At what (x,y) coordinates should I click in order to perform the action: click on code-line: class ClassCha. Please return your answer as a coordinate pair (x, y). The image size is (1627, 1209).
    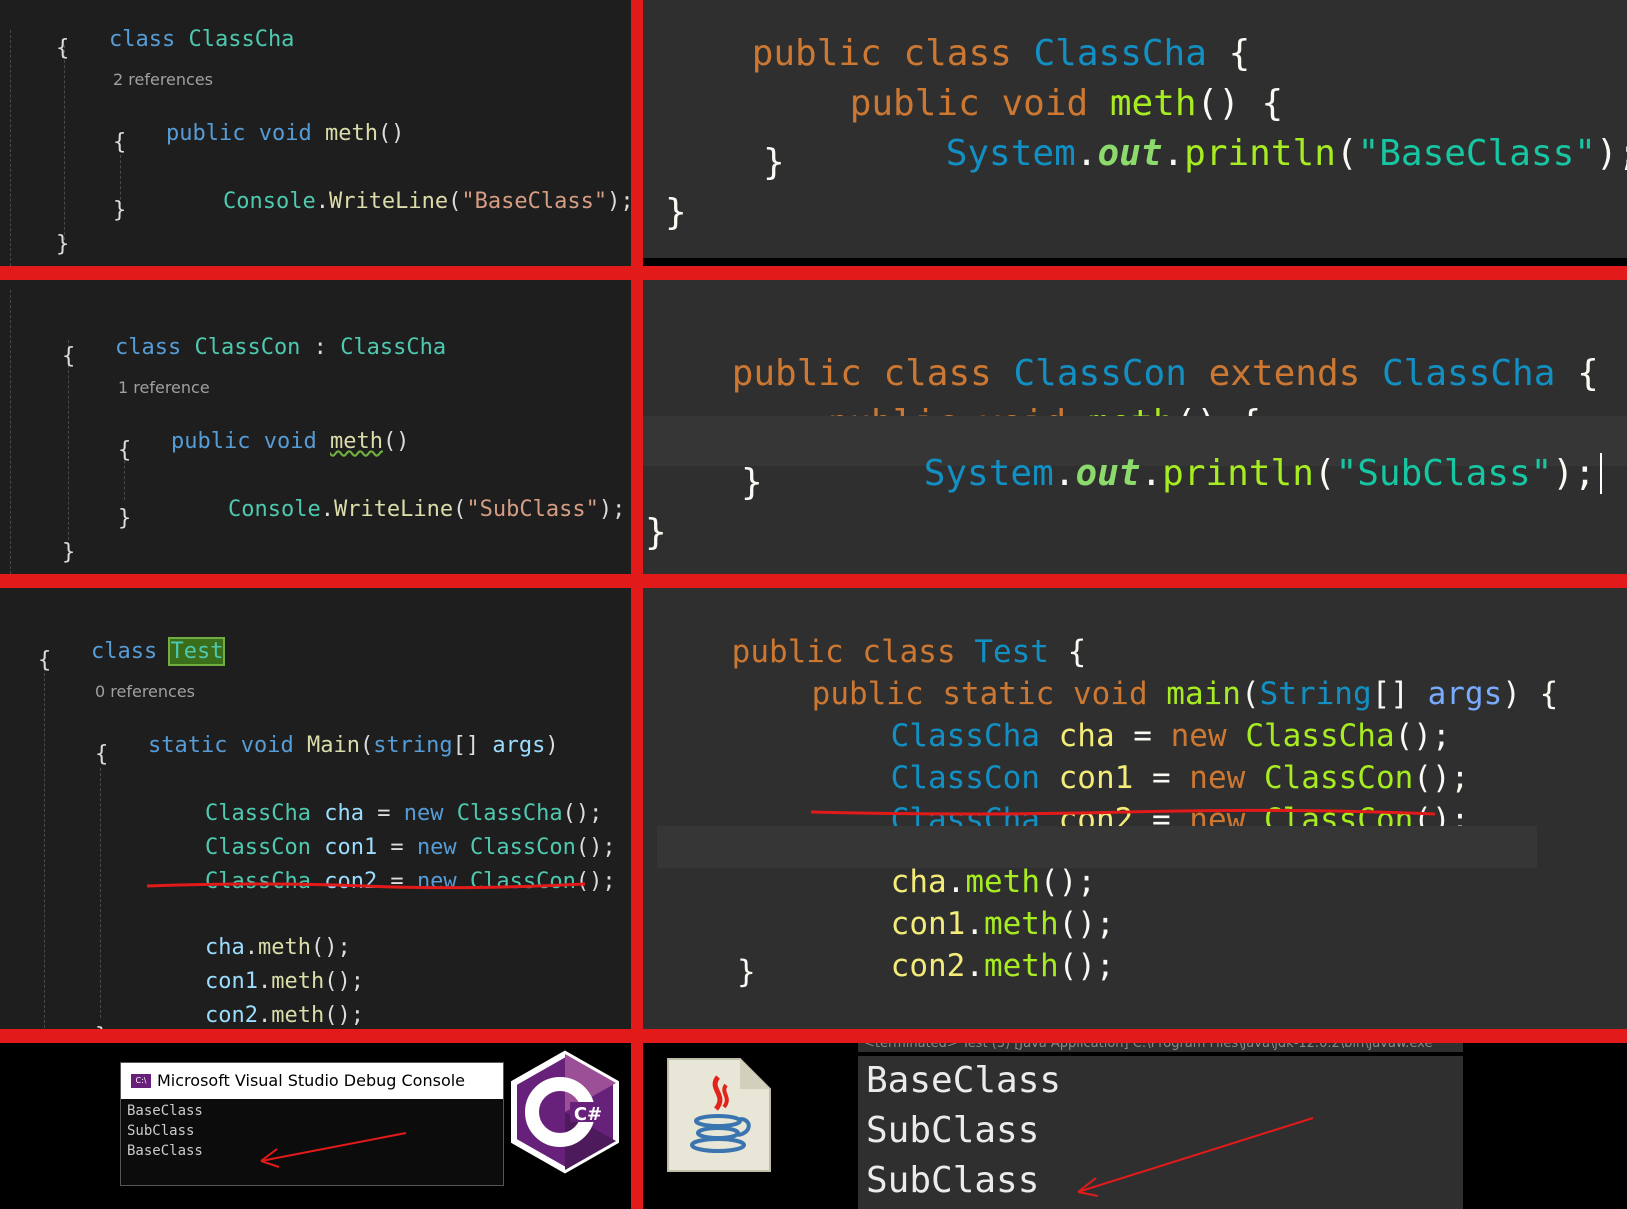
    Looking at the image, I should click on (175, 39).